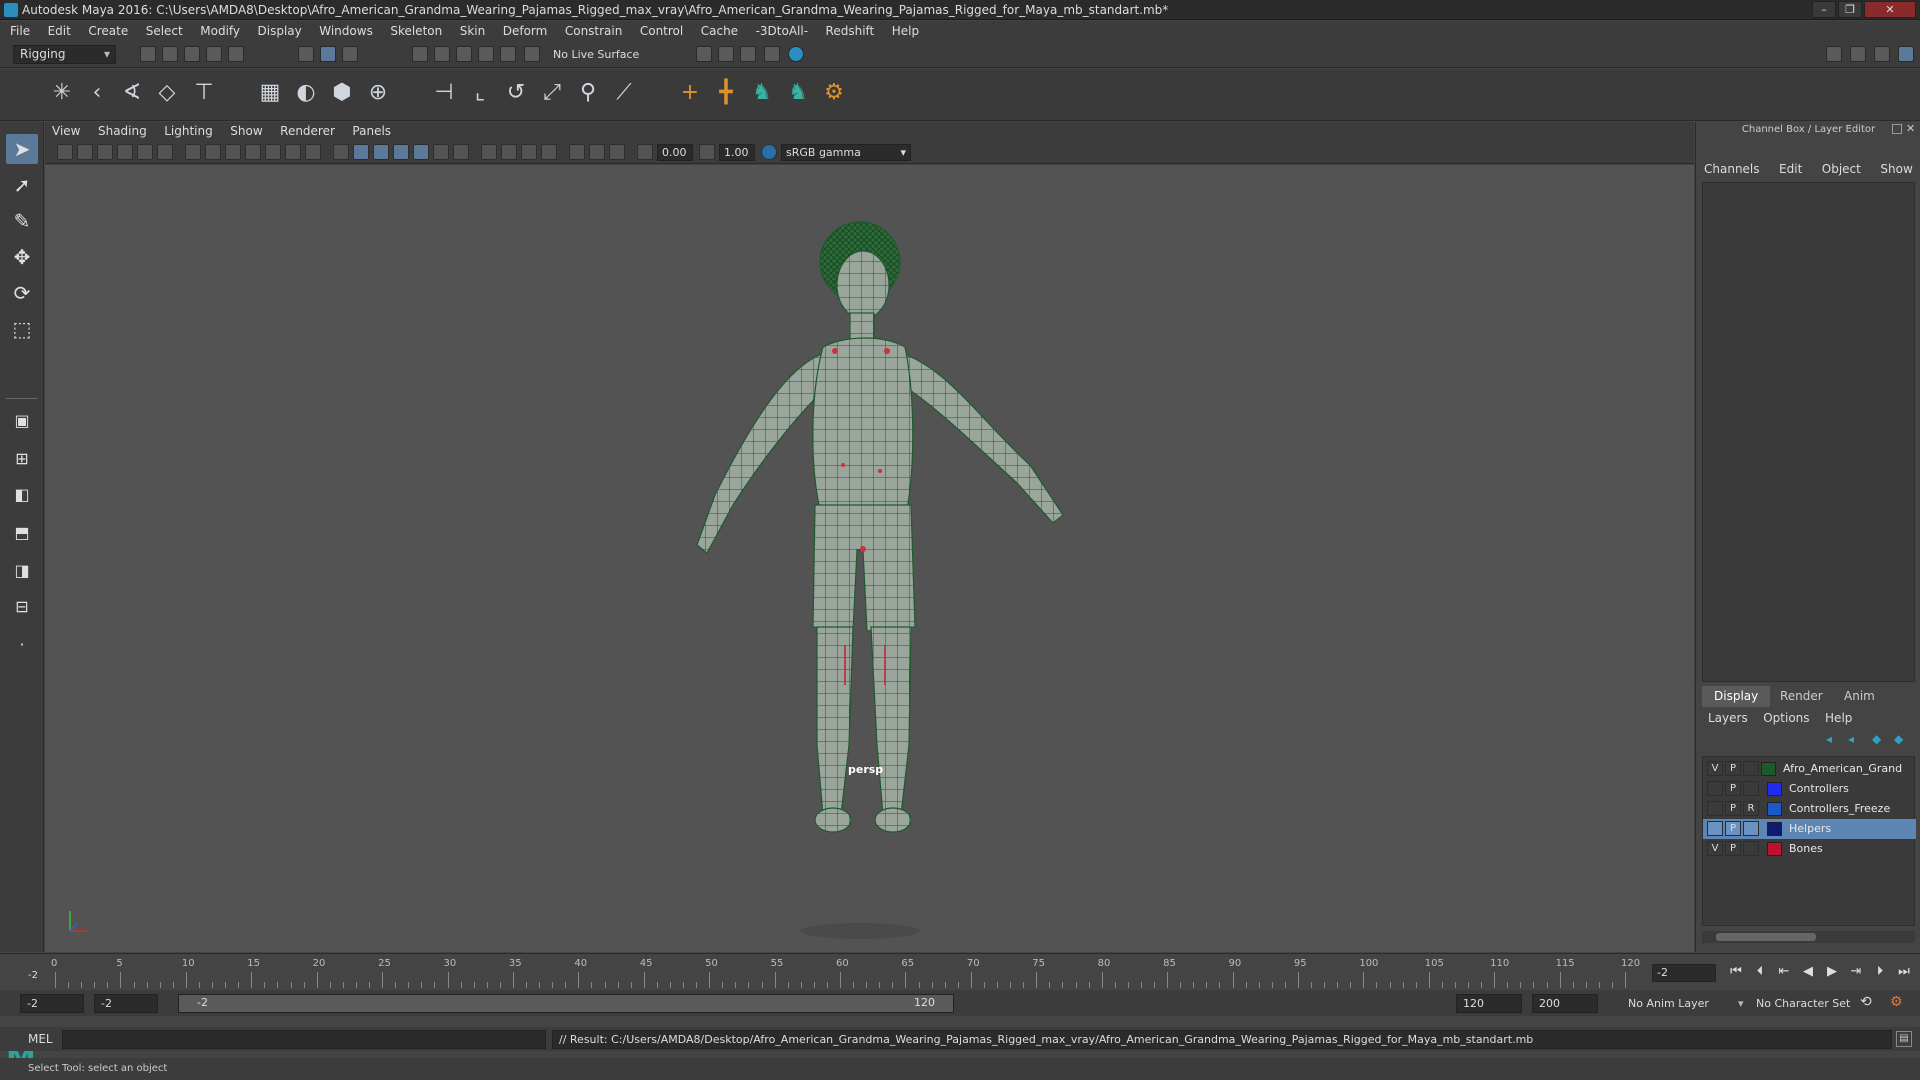 This screenshot has height=1080, width=1920. Describe the element at coordinates (508, 54) in the screenshot. I see `snap-live-icon` at that location.